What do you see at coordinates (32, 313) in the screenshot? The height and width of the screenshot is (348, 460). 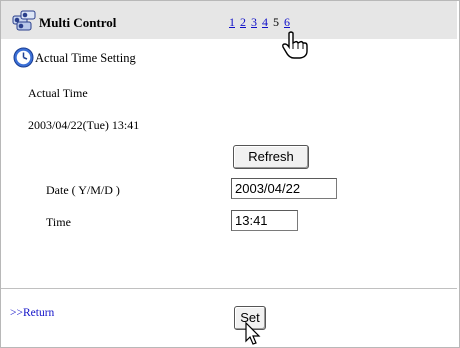 I see `return-link: >>Return` at bounding box center [32, 313].